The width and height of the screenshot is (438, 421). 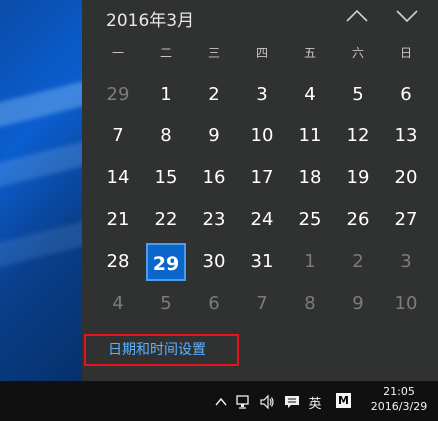 I want to click on calendar-day: 28, so click(x=118, y=262).